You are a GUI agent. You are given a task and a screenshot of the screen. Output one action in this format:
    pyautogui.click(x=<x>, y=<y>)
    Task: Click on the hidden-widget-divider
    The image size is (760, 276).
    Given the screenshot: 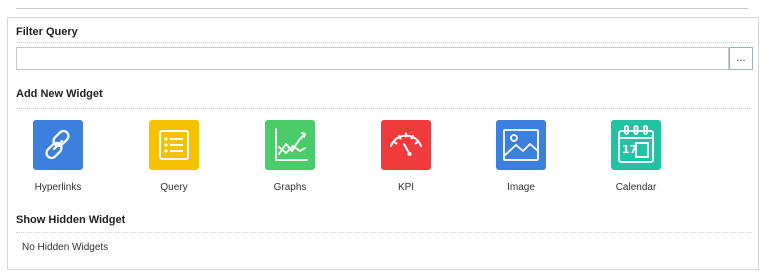 What is the action you would take?
    pyautogui.click(x=384, y=232)
    